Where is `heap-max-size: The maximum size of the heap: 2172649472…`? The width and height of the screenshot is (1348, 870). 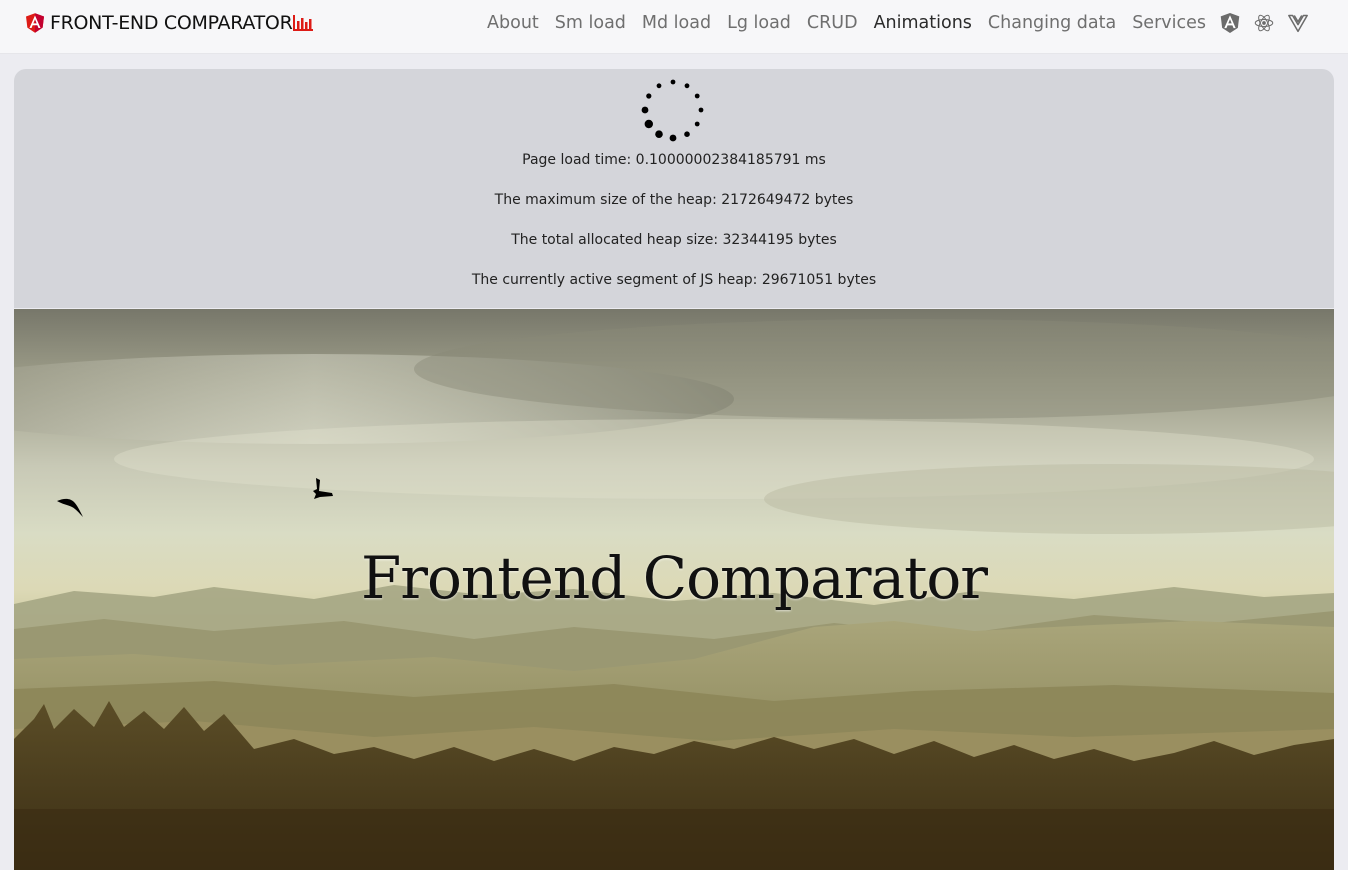
heap-max-size: The maximum size of the heap: 2172649472… is located at coordinates (674, 200).